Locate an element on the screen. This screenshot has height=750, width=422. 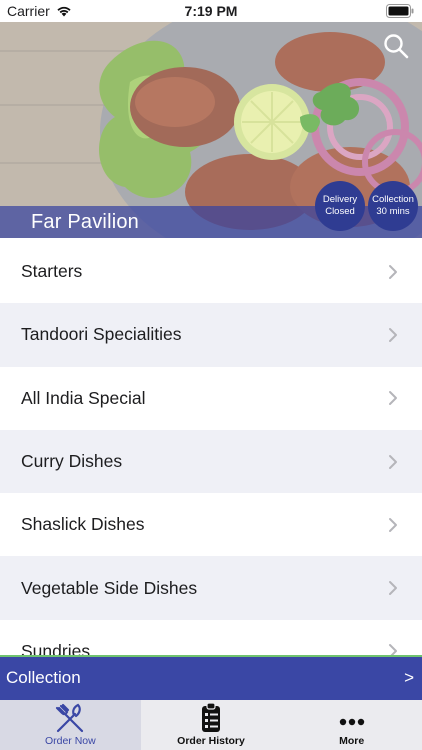
clipboard-list-icon is located at coordinates (211, 717).